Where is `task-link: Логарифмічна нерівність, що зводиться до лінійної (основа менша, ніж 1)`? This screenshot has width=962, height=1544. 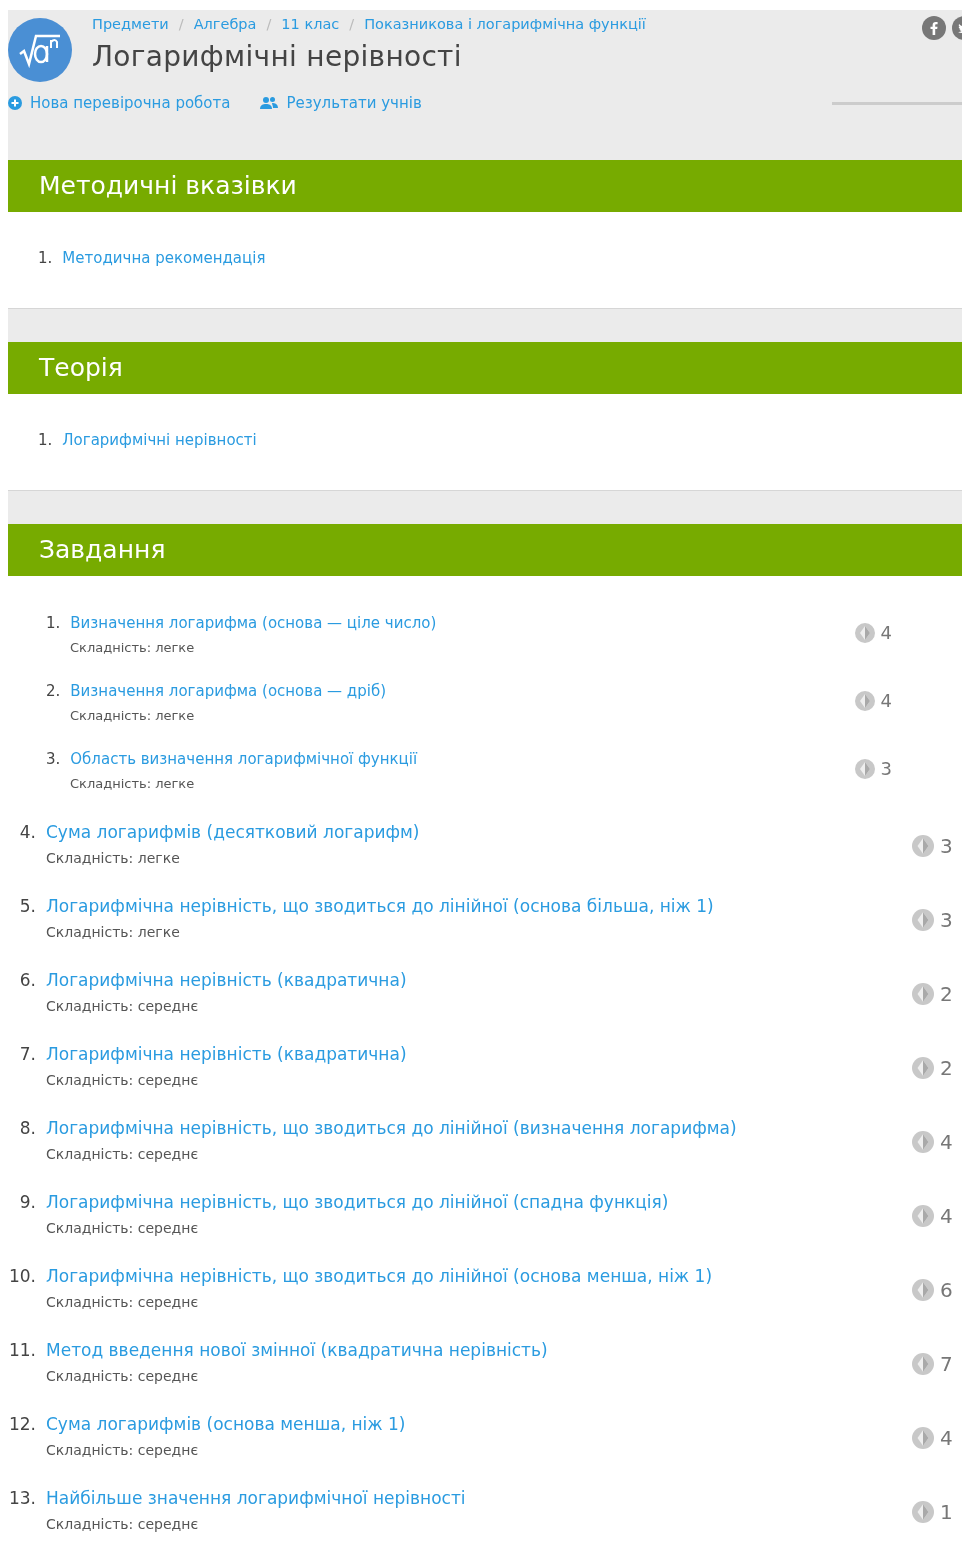 task-link: Логарифмічна нерівність, що зводиться до лінійної (основа менша, ніж 1) is located at coordinates (379, 1276).